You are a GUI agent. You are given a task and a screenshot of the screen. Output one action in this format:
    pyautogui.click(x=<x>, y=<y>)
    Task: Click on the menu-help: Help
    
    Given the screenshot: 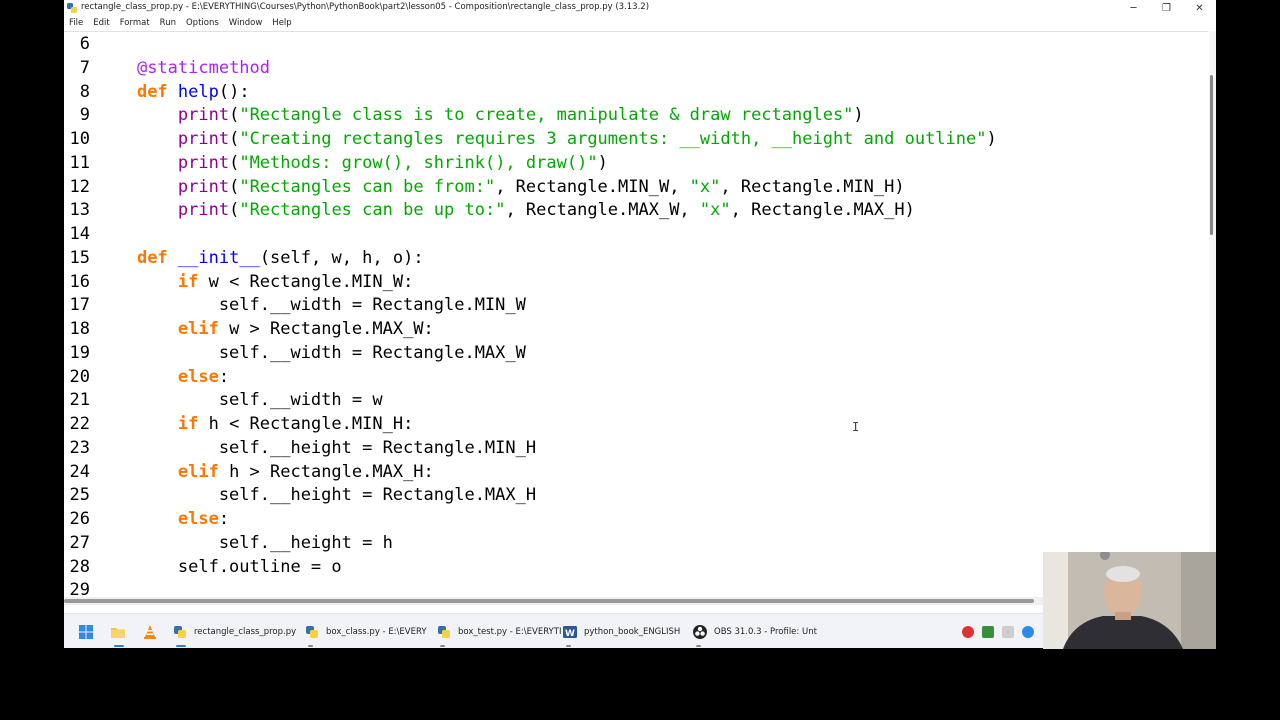 What is the action you would take?
    pyautogui.click(x=281, y=23)
    